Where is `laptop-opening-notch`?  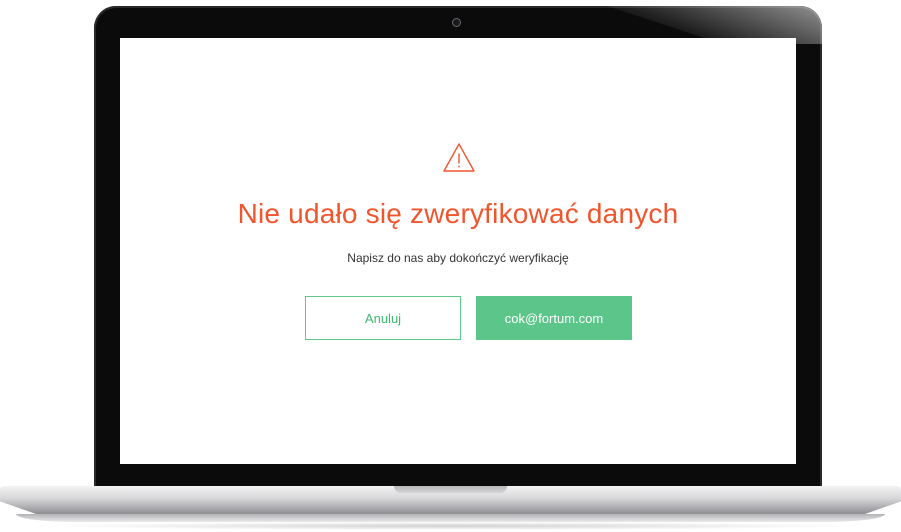
laptop-opening-notch is located at coordinates (450, 489).